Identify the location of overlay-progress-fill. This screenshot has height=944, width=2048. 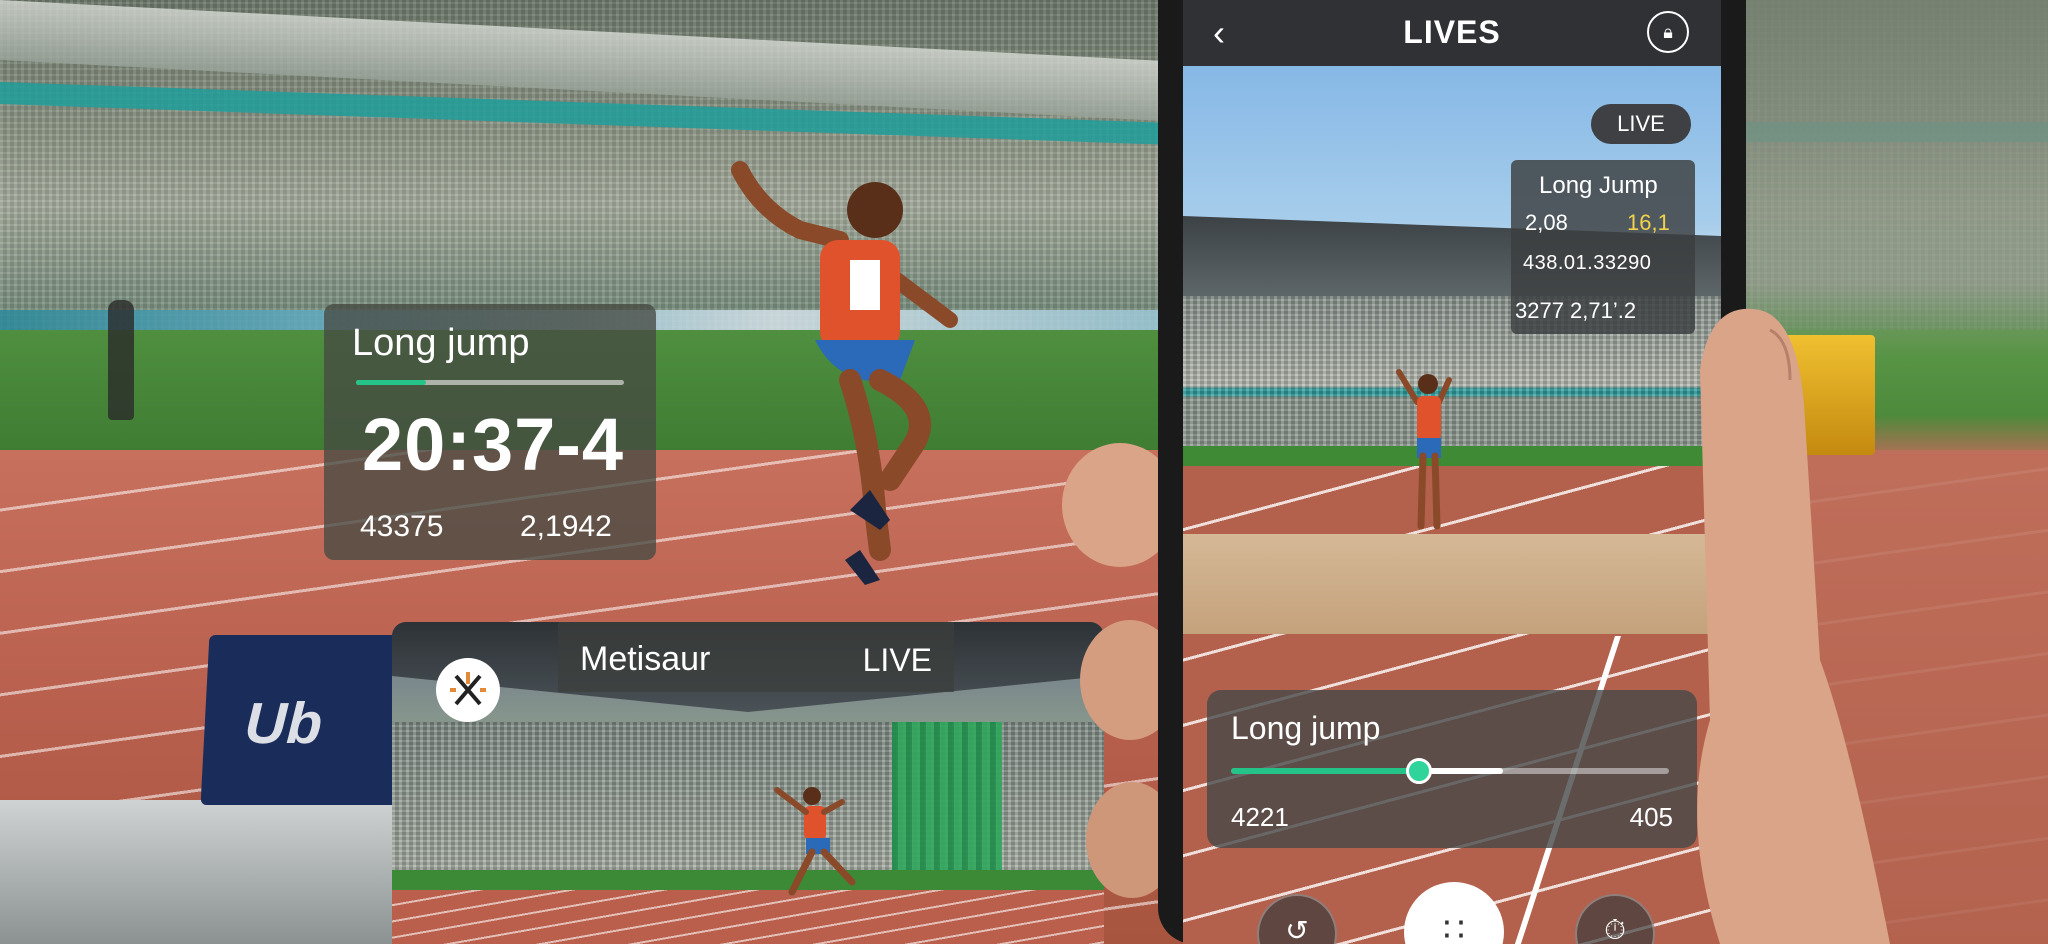
(391, 382).